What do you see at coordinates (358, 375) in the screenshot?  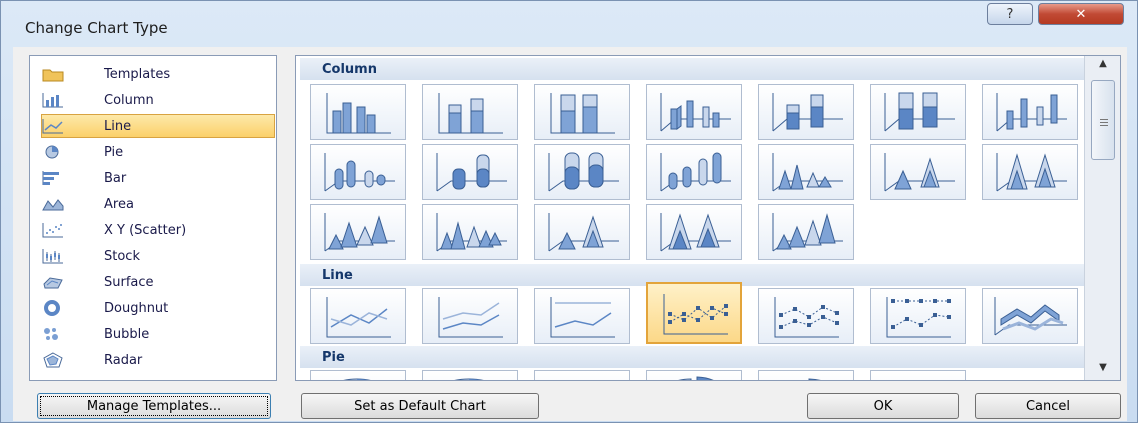 I see `thumb-pie` at bounding box center [358, 375].